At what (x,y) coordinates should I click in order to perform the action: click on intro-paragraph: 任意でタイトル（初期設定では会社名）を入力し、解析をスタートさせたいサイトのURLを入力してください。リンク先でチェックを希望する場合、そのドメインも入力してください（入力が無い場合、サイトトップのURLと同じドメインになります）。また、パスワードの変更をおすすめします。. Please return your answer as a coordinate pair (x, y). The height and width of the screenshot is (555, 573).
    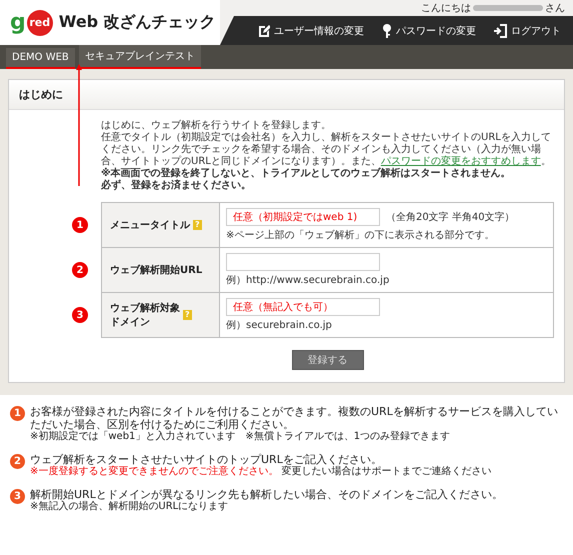
    Looking at the image, I should click on (326, 150).